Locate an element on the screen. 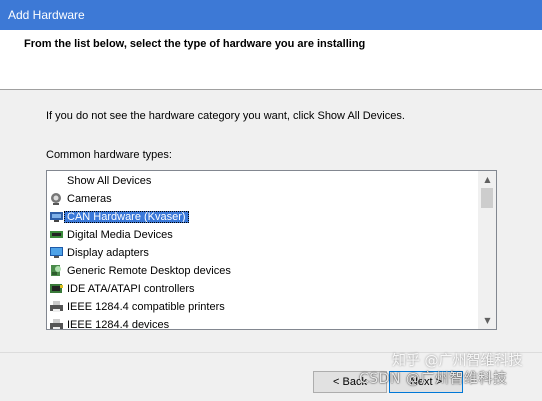  list-item-label: Display adapters is located at coordinates (108, 252).